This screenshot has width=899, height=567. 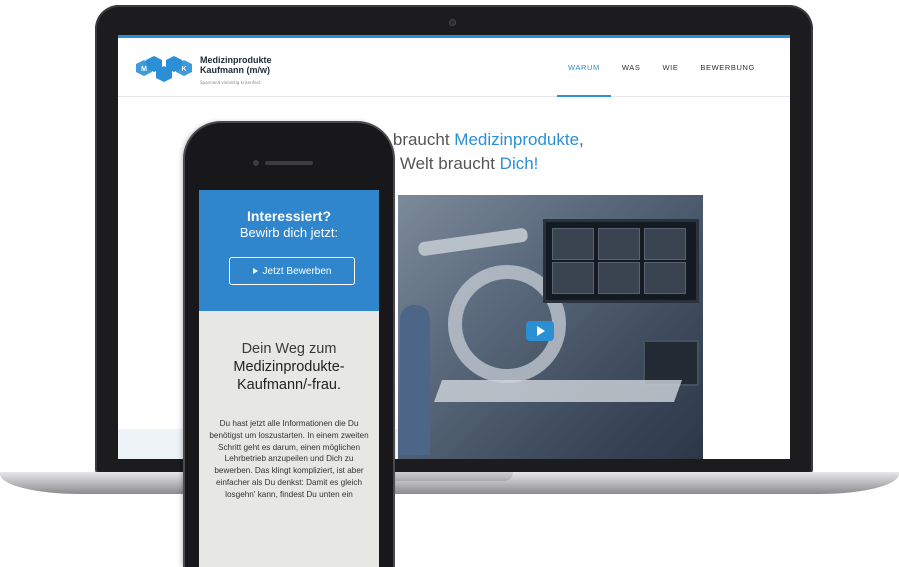 What do you see at coordinates (415, 380) in the screenshot?
I see `video-person-shape` at bounding box center [415, 380].